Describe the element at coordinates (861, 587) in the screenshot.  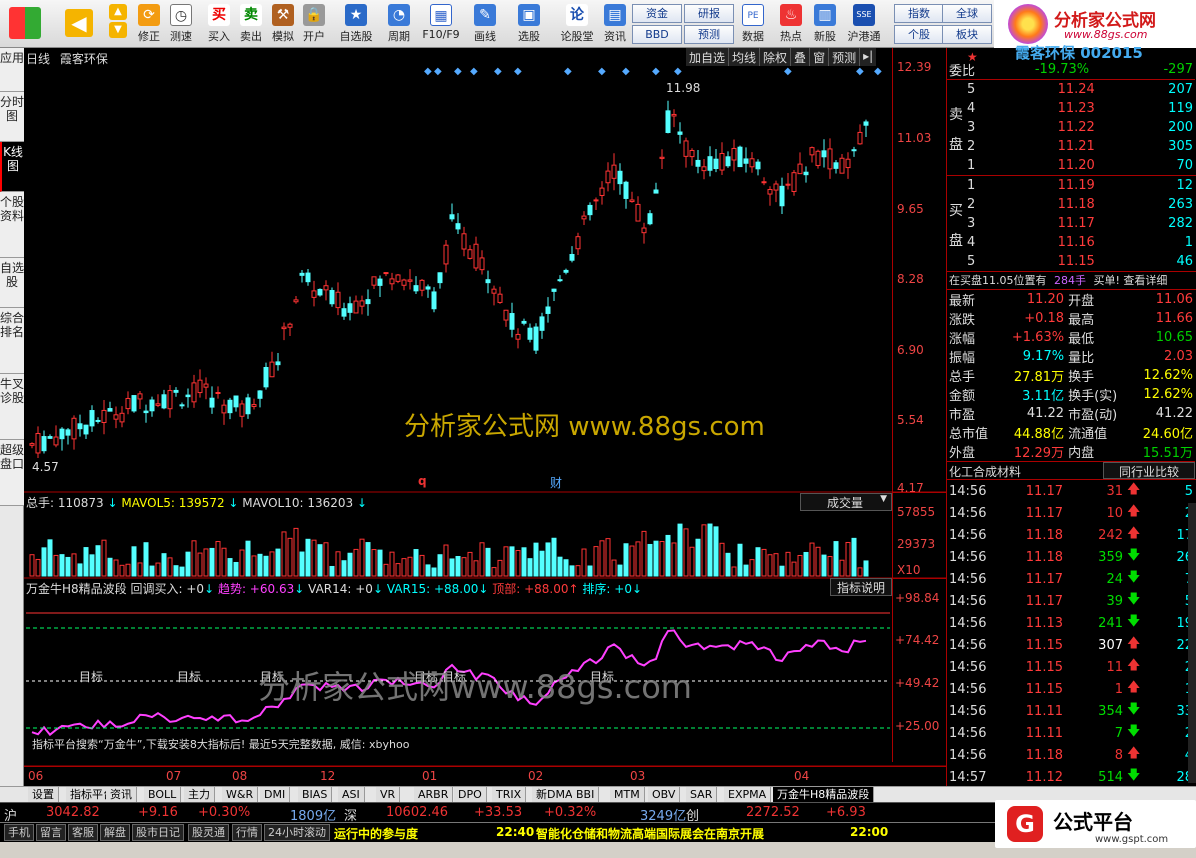
I see `indicator-help-button: 指标说明` at that location.